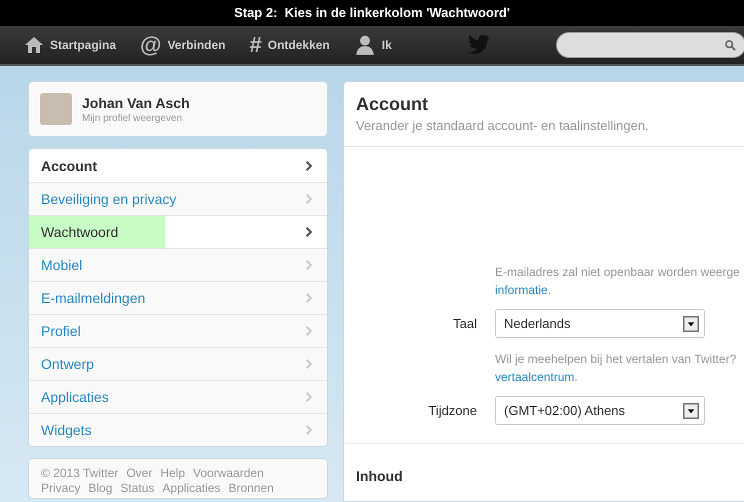 This screenshot has height=502, width=744. Describe the element at coordinates (372, 13) in the screenshot. I see `caption-text: Stap 2: Kies in de linkerkolom 'Wachtwoord'` at that location.